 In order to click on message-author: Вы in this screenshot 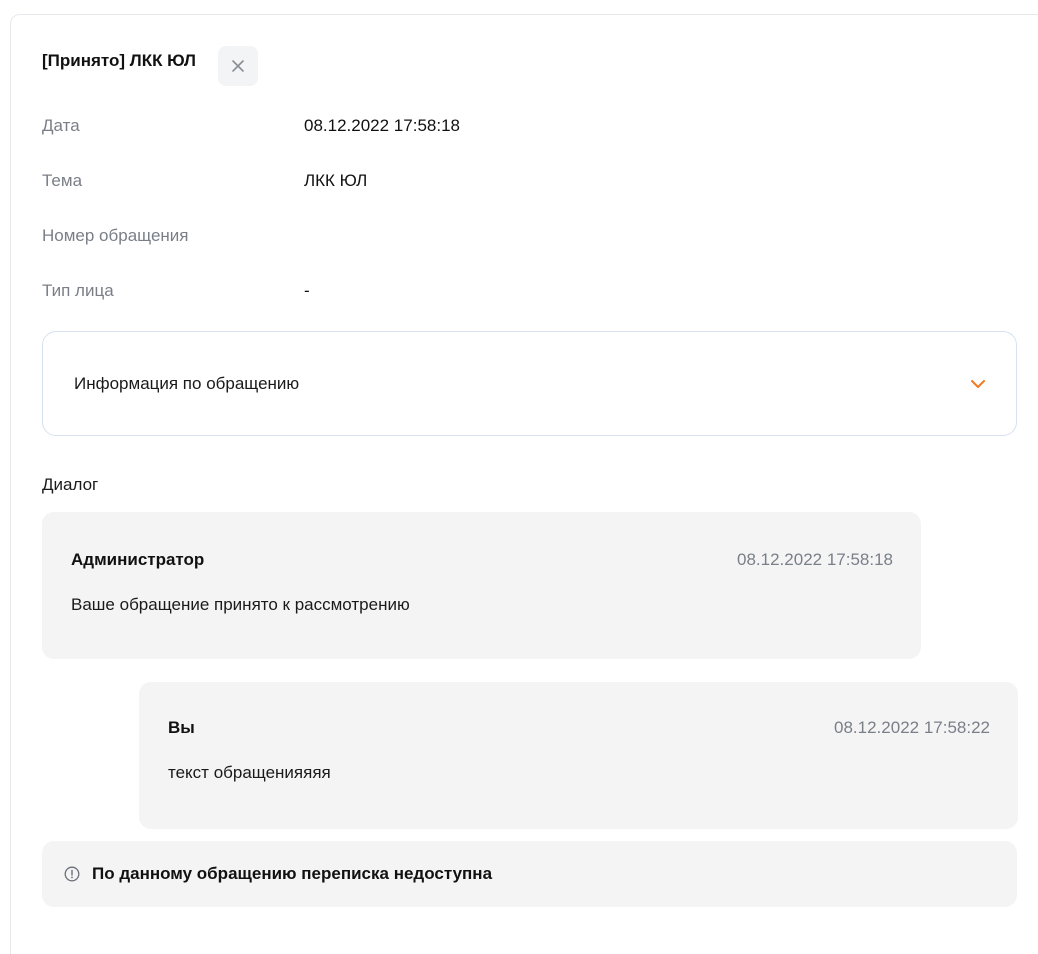, I will do `click(181, 727)`.